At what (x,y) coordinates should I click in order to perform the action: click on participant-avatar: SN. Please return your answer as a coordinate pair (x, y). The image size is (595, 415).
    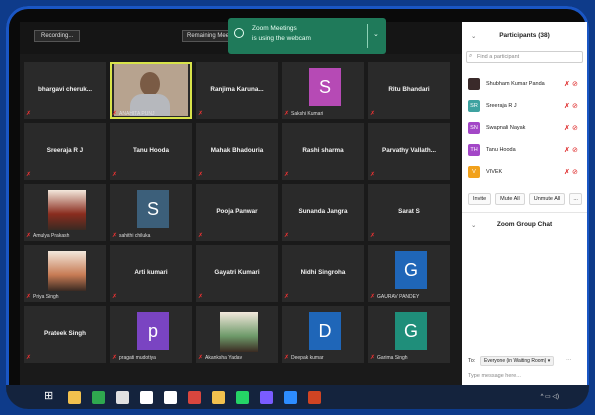
    Looking at the image, I should click on (474, 128).